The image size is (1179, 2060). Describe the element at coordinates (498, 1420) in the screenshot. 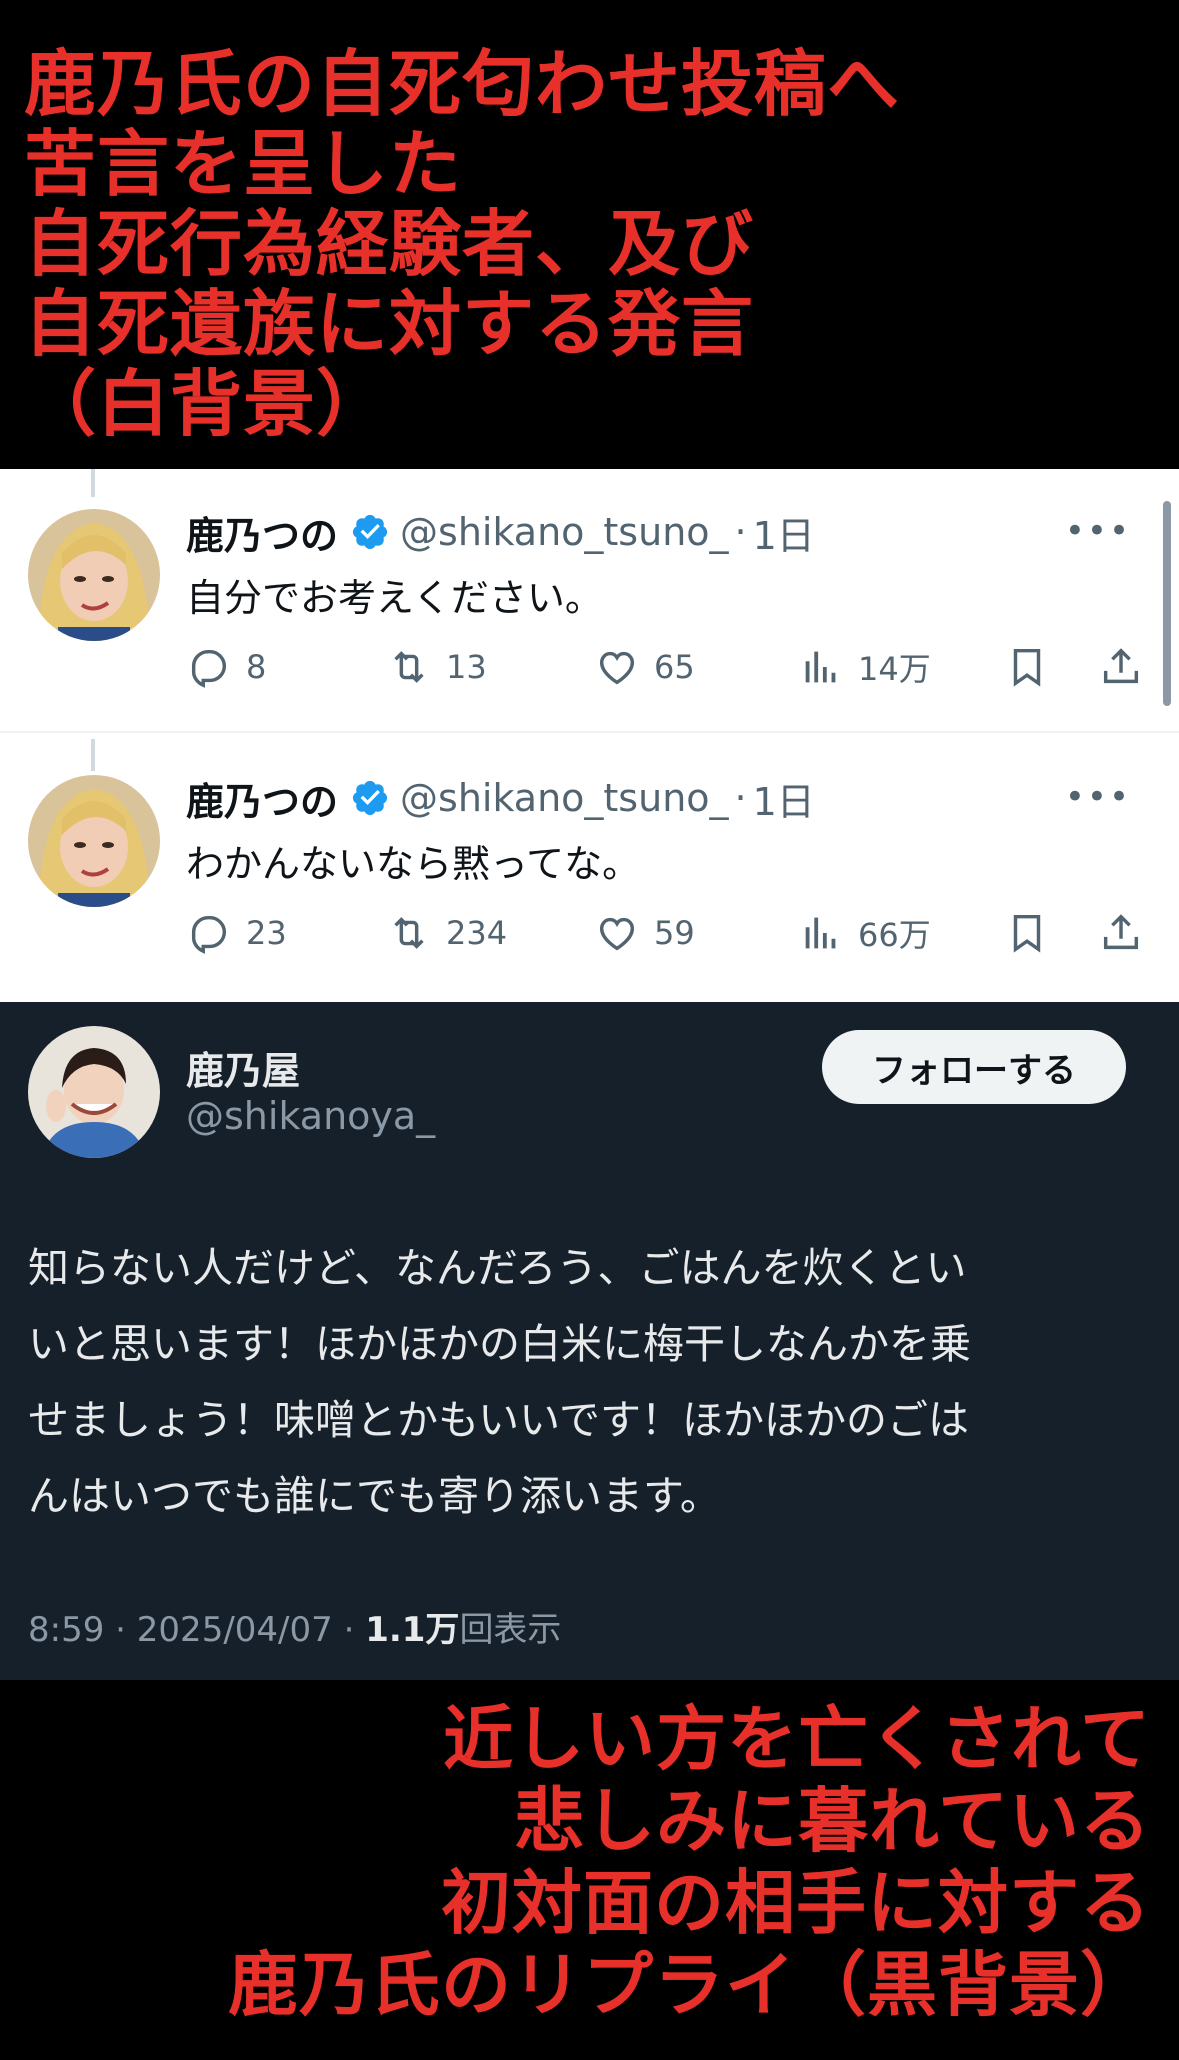

I see `tweet-text-line: せましょう！味噌とかもいいです！ほかほかのごは` at that location.